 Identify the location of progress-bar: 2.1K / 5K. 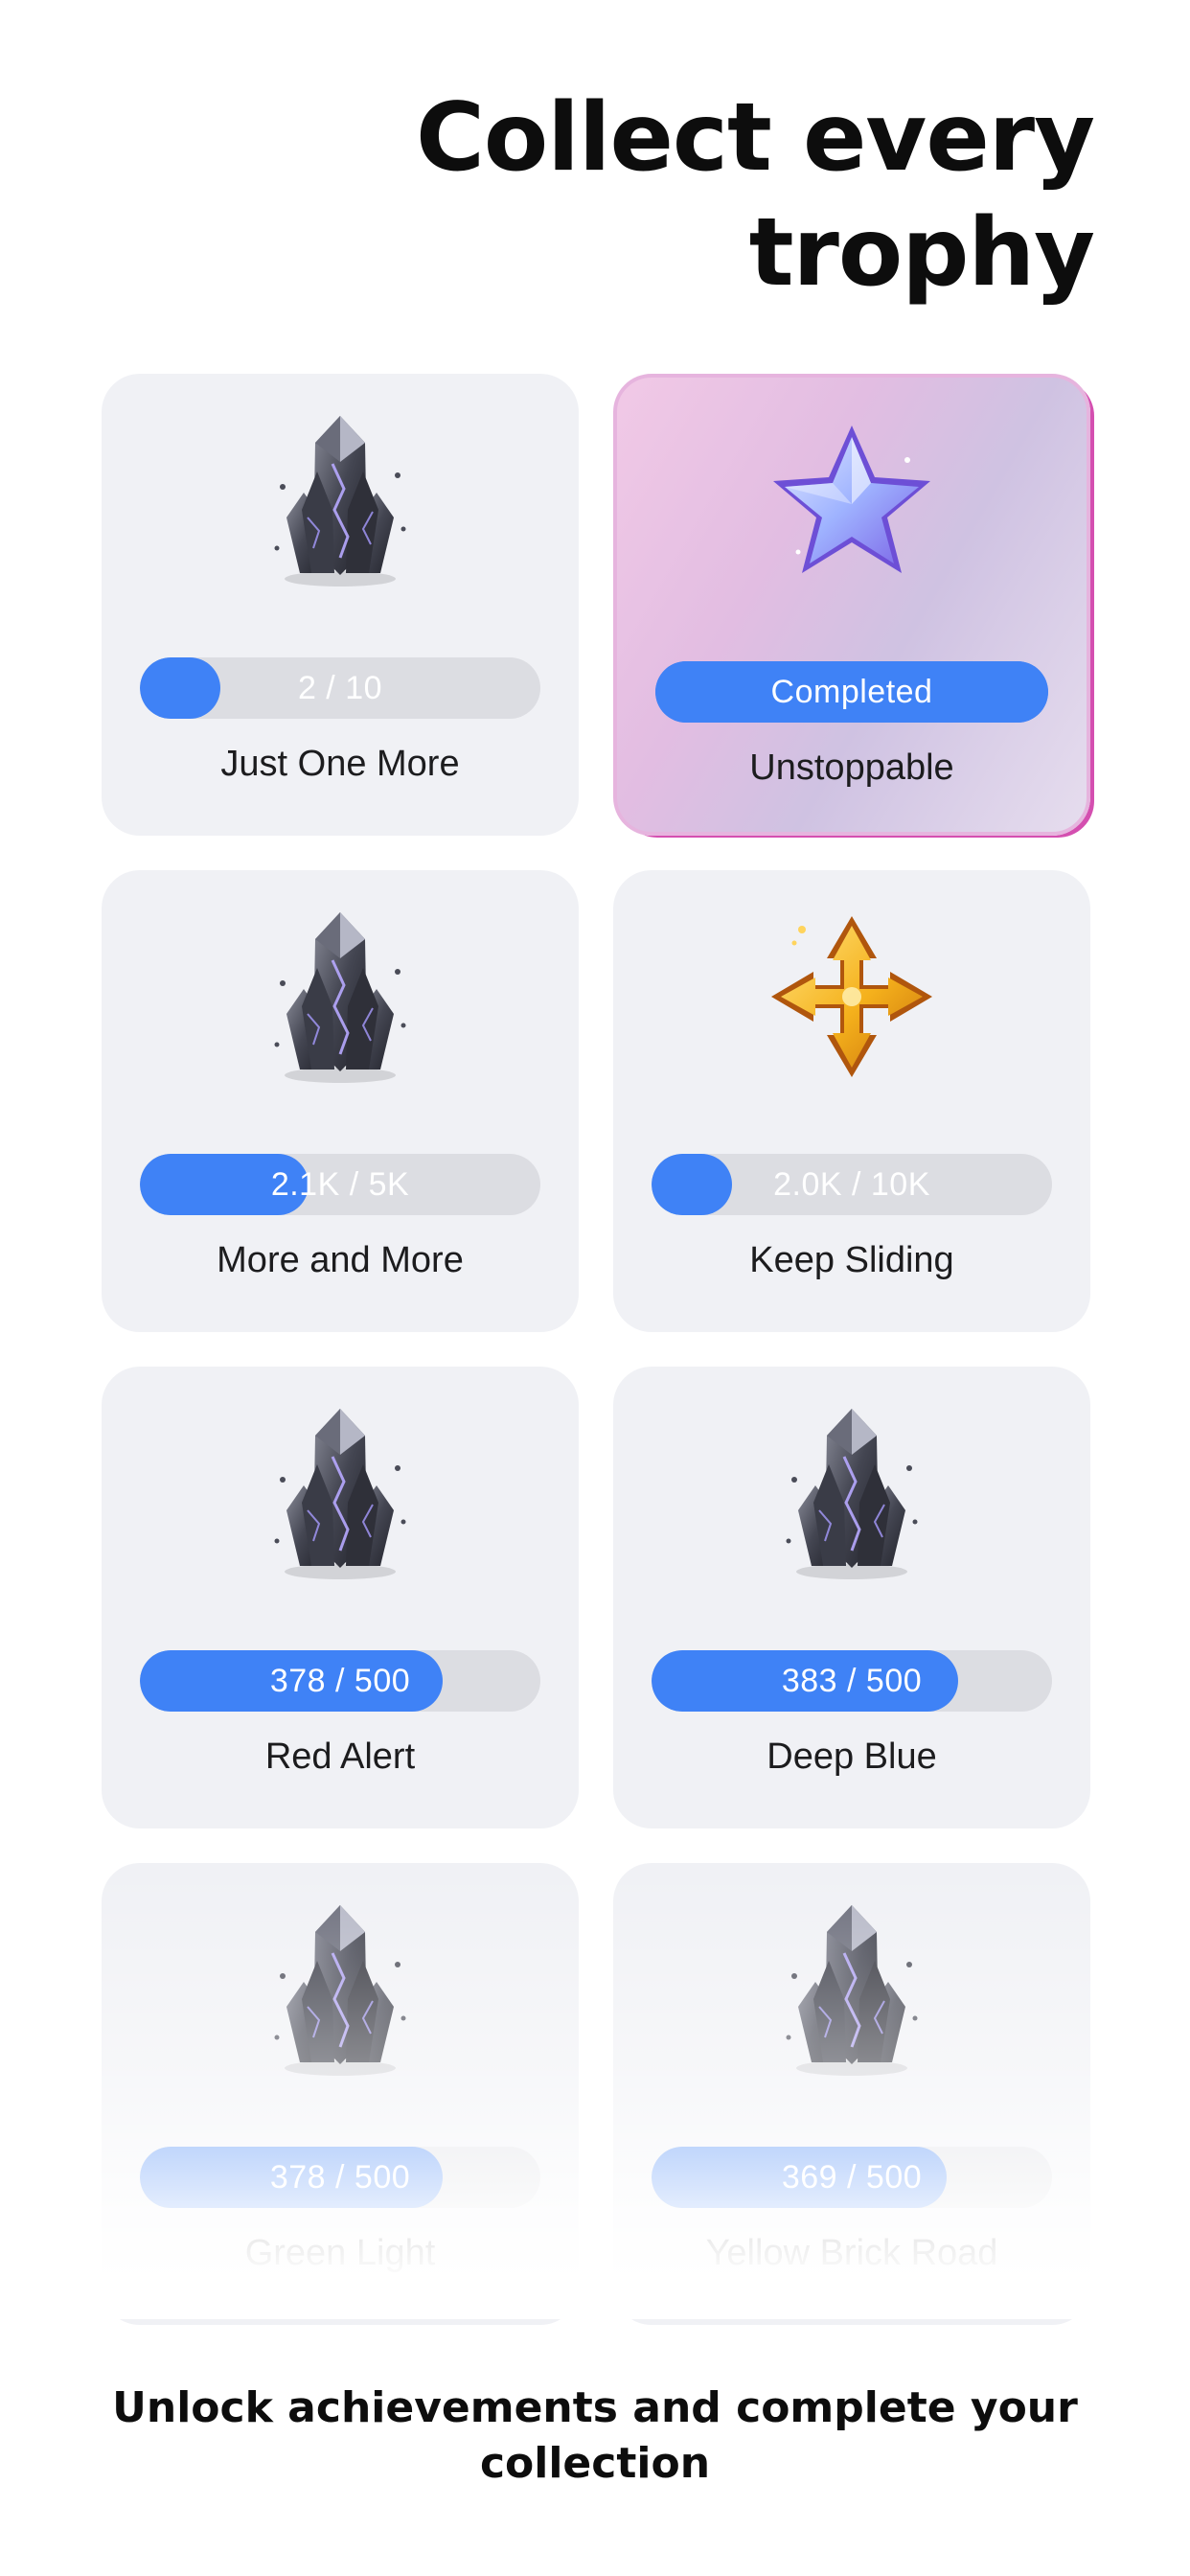
(340, 1184).